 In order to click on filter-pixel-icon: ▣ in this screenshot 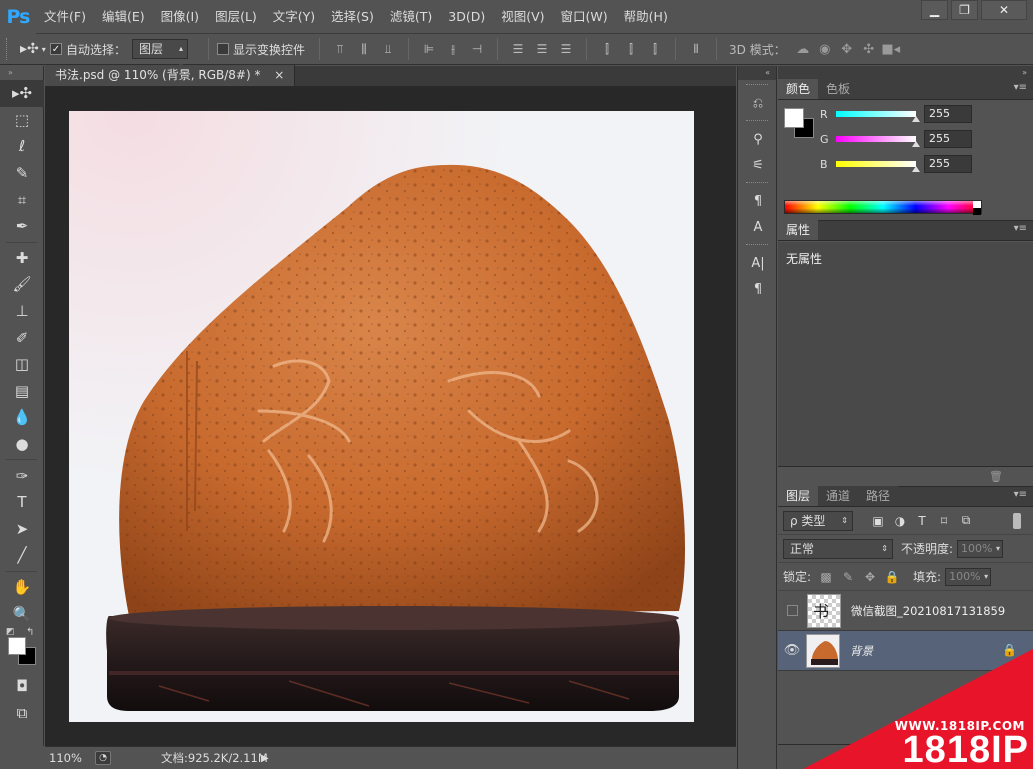, I will do `click(878, 521)`.